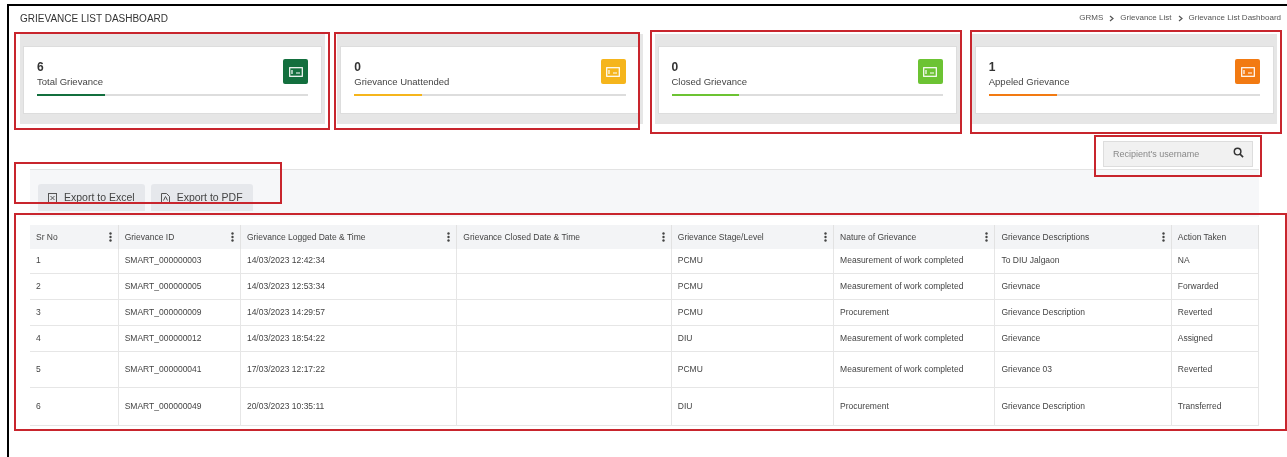 The height and width of the screenshot is (457, 1287). I want to click on column-header: Grievance Logged Date & Time, so click(348, 237).